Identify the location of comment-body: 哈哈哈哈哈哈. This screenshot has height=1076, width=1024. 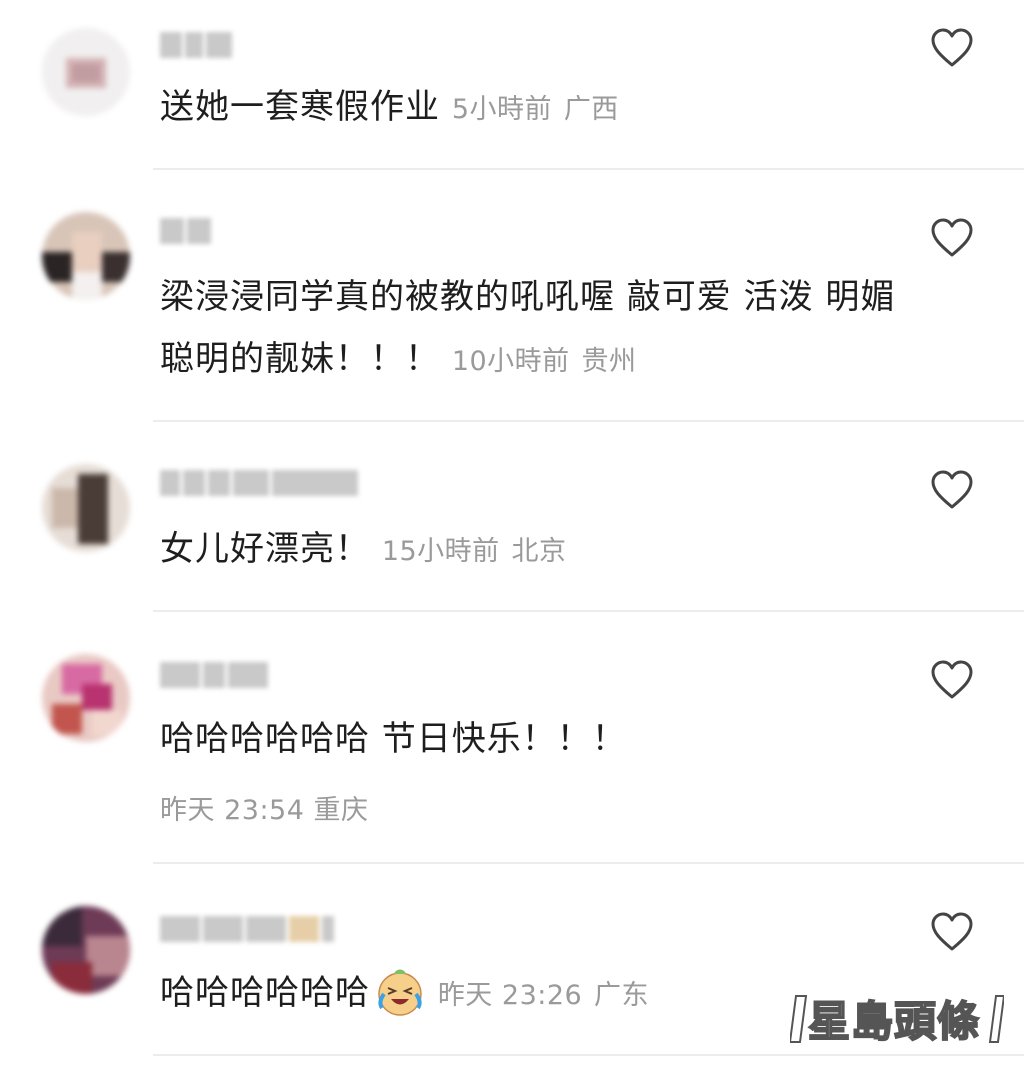
(265, 993).